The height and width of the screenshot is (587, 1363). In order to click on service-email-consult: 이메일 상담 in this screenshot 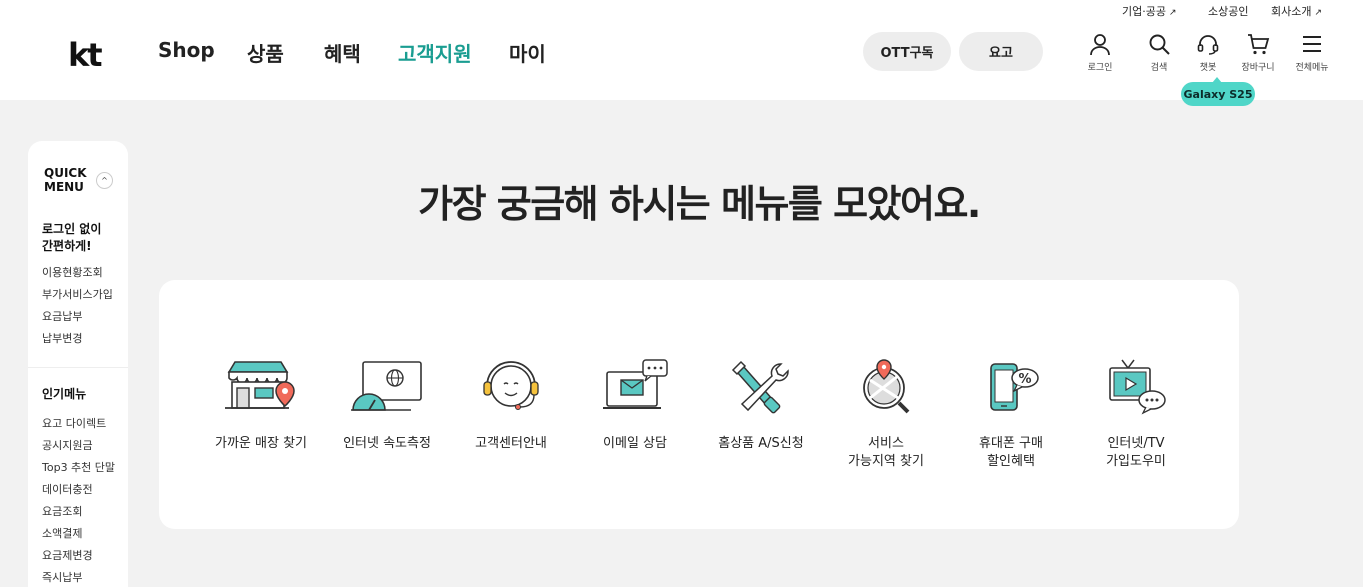, I will do `click(635, 405)`.